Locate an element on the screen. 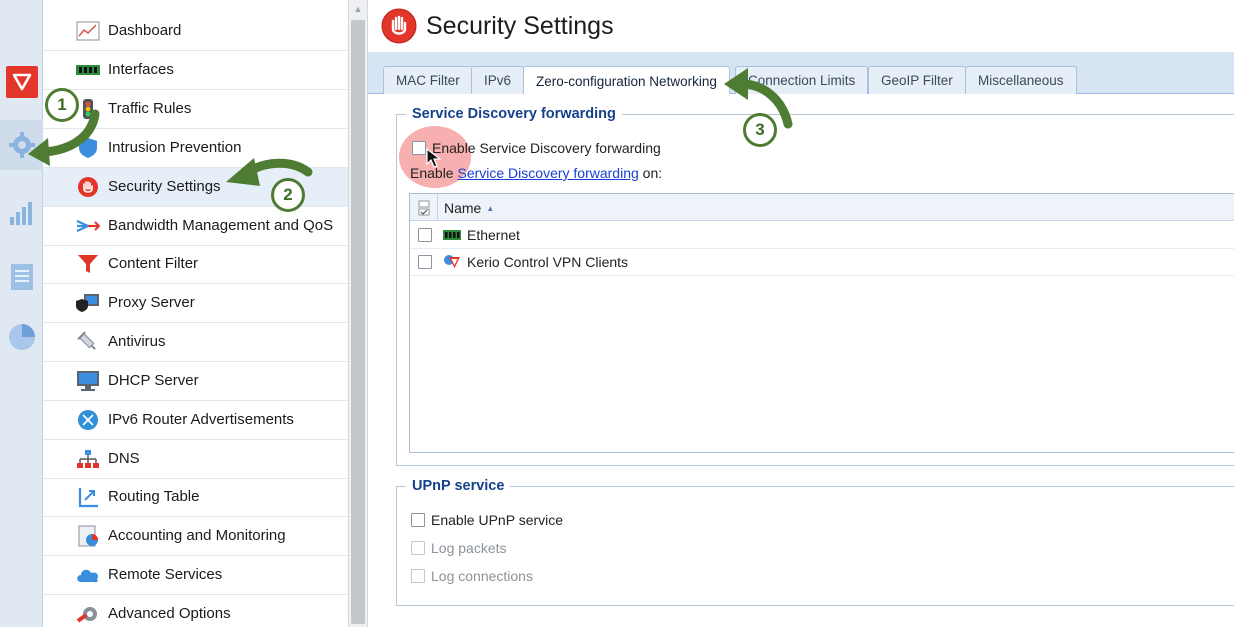  enable-on-text: Enable Service Discovery forwarding on: is located at coordinates (536, 173).